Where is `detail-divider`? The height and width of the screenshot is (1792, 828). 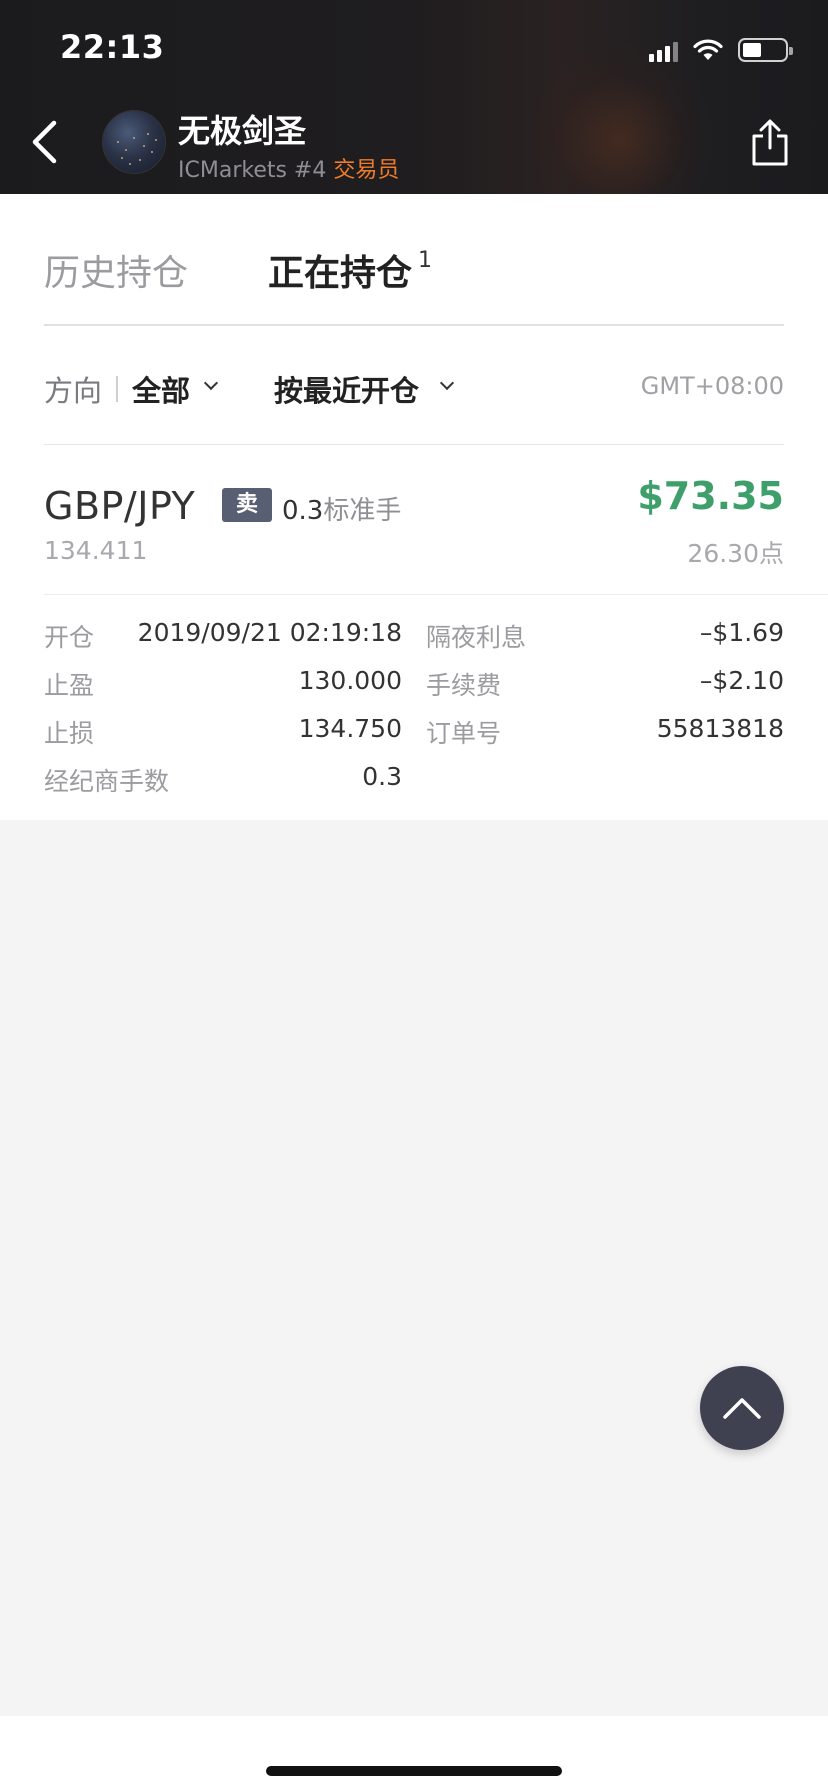
detail-divider is located at coordinates (436, 594).